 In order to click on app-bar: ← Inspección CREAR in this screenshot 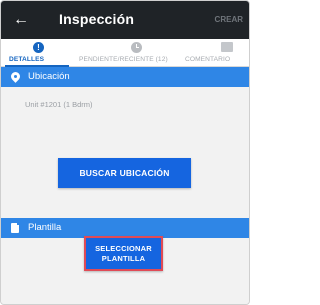, I will do `click(125, 20)`.